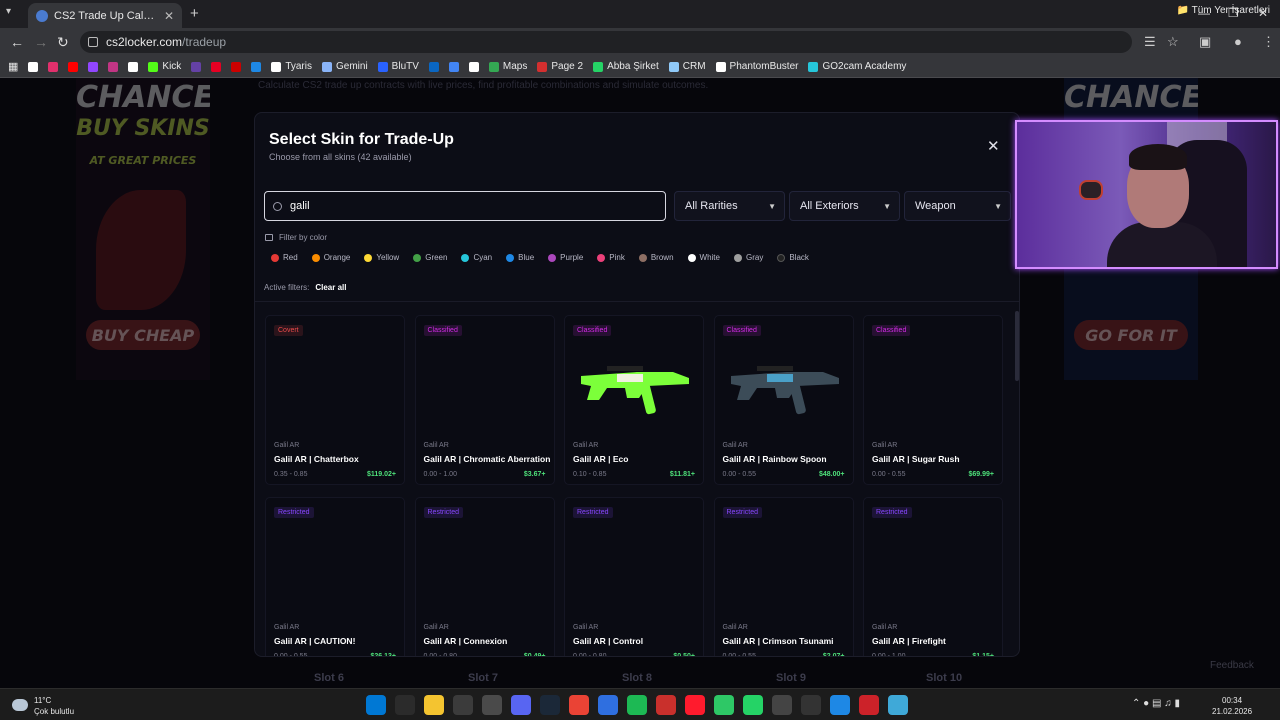 The image size is (1280, 720). What do you see at coordinates (63, 42) in the screenshot?
I see `reload-icon: ↻` at bounding box center [63, 42].